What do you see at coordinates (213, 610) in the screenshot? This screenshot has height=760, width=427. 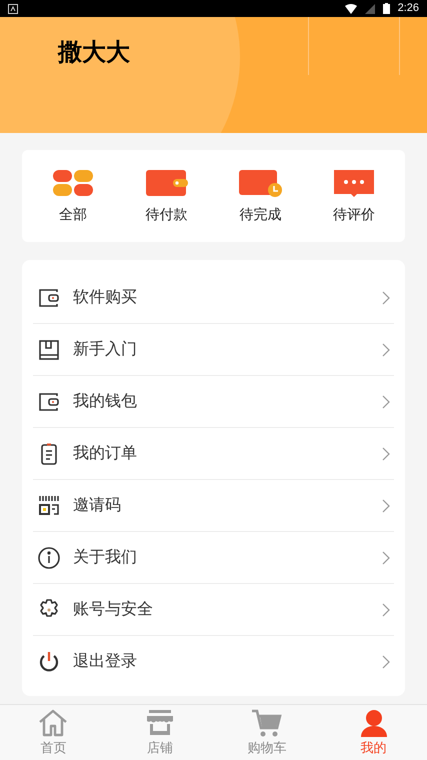 I see `menu-item: 账号与安全` at bounding box center [213, 610].